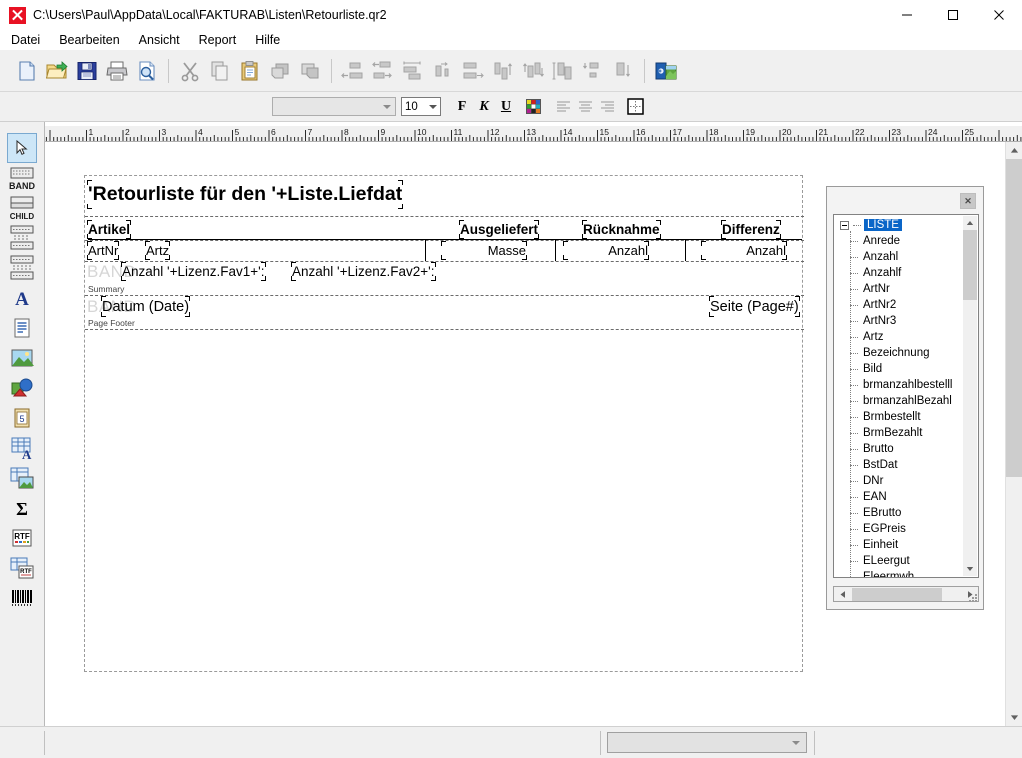 The height and width of the screenshot is (758, 1022). What do you see at coordinates (22, 178) in the screenshot?
I see `band-tool: BAND` at bounding box center [22, 178].